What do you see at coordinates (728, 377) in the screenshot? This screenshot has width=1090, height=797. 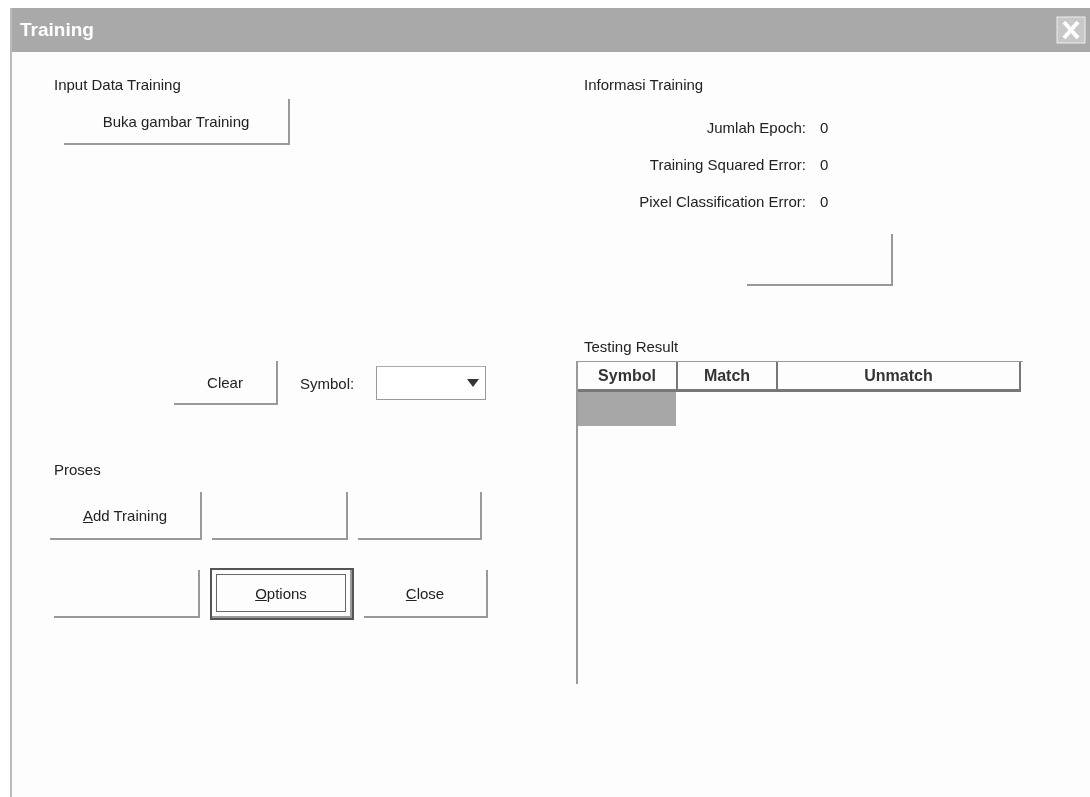 I see `column-header: Match` at bounding box center [728, 377].